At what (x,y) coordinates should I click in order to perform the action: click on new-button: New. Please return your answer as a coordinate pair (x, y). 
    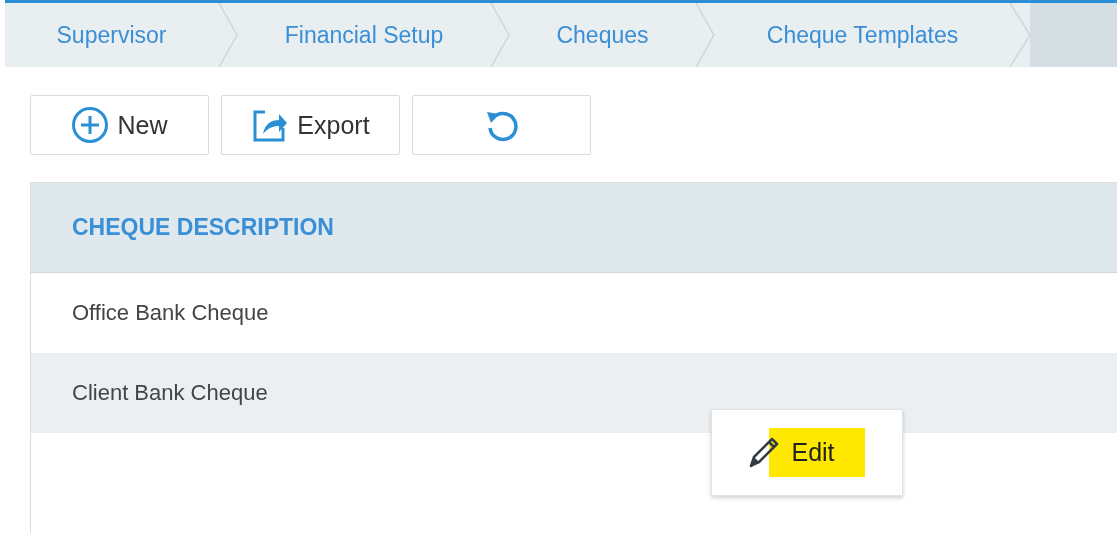
    Looking at the image, I should click on (119, 125).